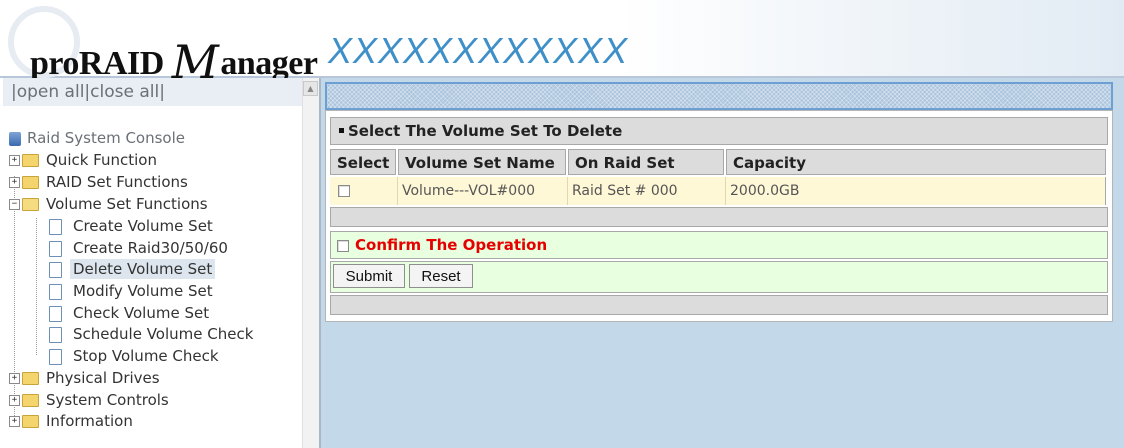  Describe the element at coordinates (719, 305) in the screenshot. I see `footer-bar` at that location.